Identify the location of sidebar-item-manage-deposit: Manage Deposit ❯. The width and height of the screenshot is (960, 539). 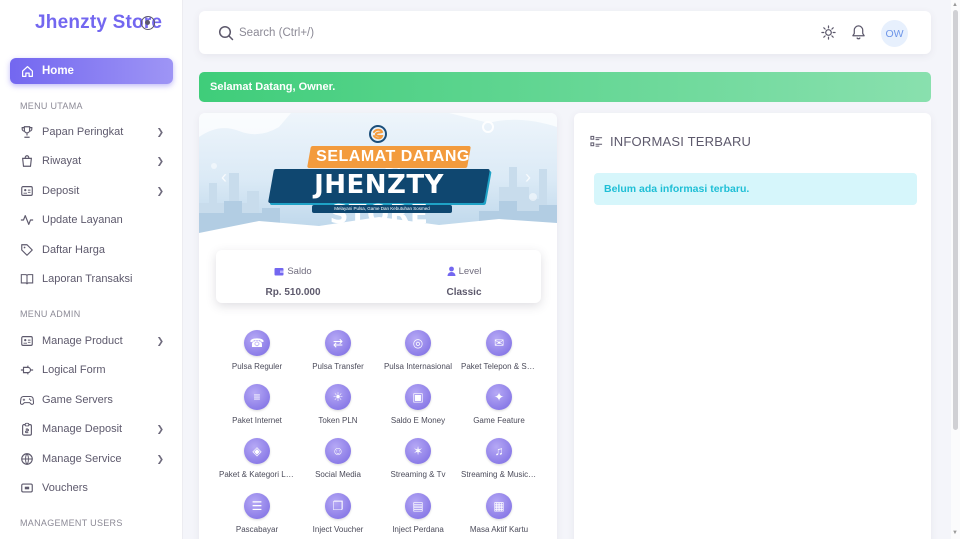
(93, 429).